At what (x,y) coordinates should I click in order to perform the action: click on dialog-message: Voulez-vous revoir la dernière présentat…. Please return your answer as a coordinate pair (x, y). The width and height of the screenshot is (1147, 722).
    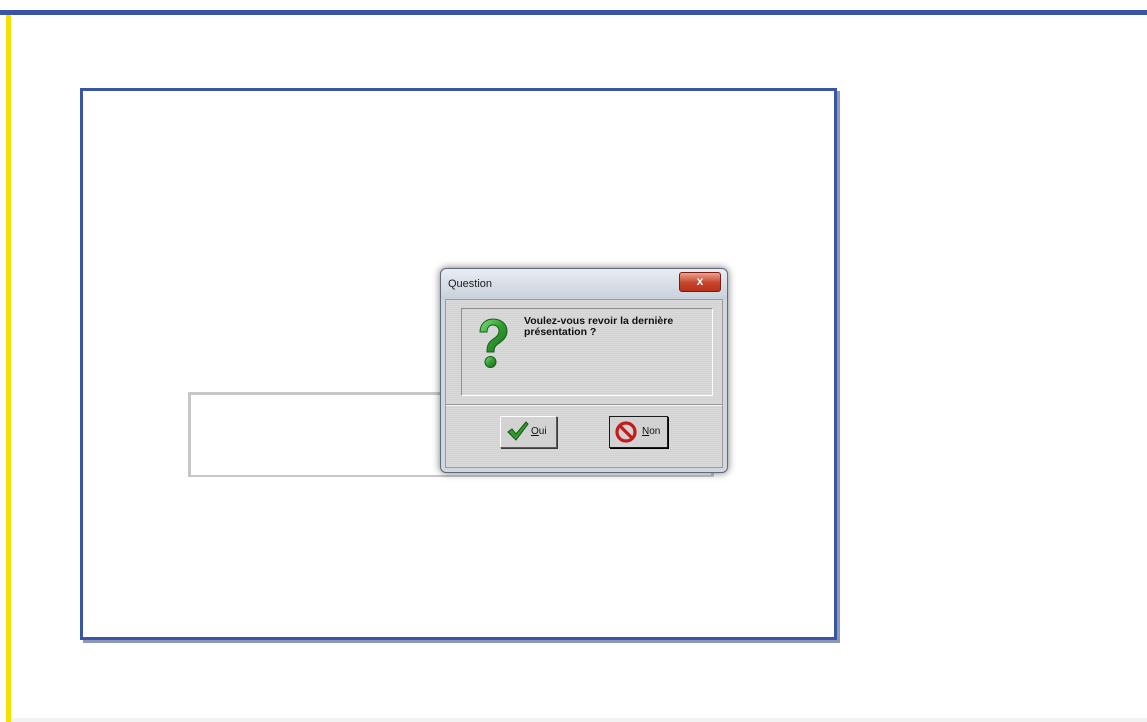
    Looking at the image, I should click on (614, 327).